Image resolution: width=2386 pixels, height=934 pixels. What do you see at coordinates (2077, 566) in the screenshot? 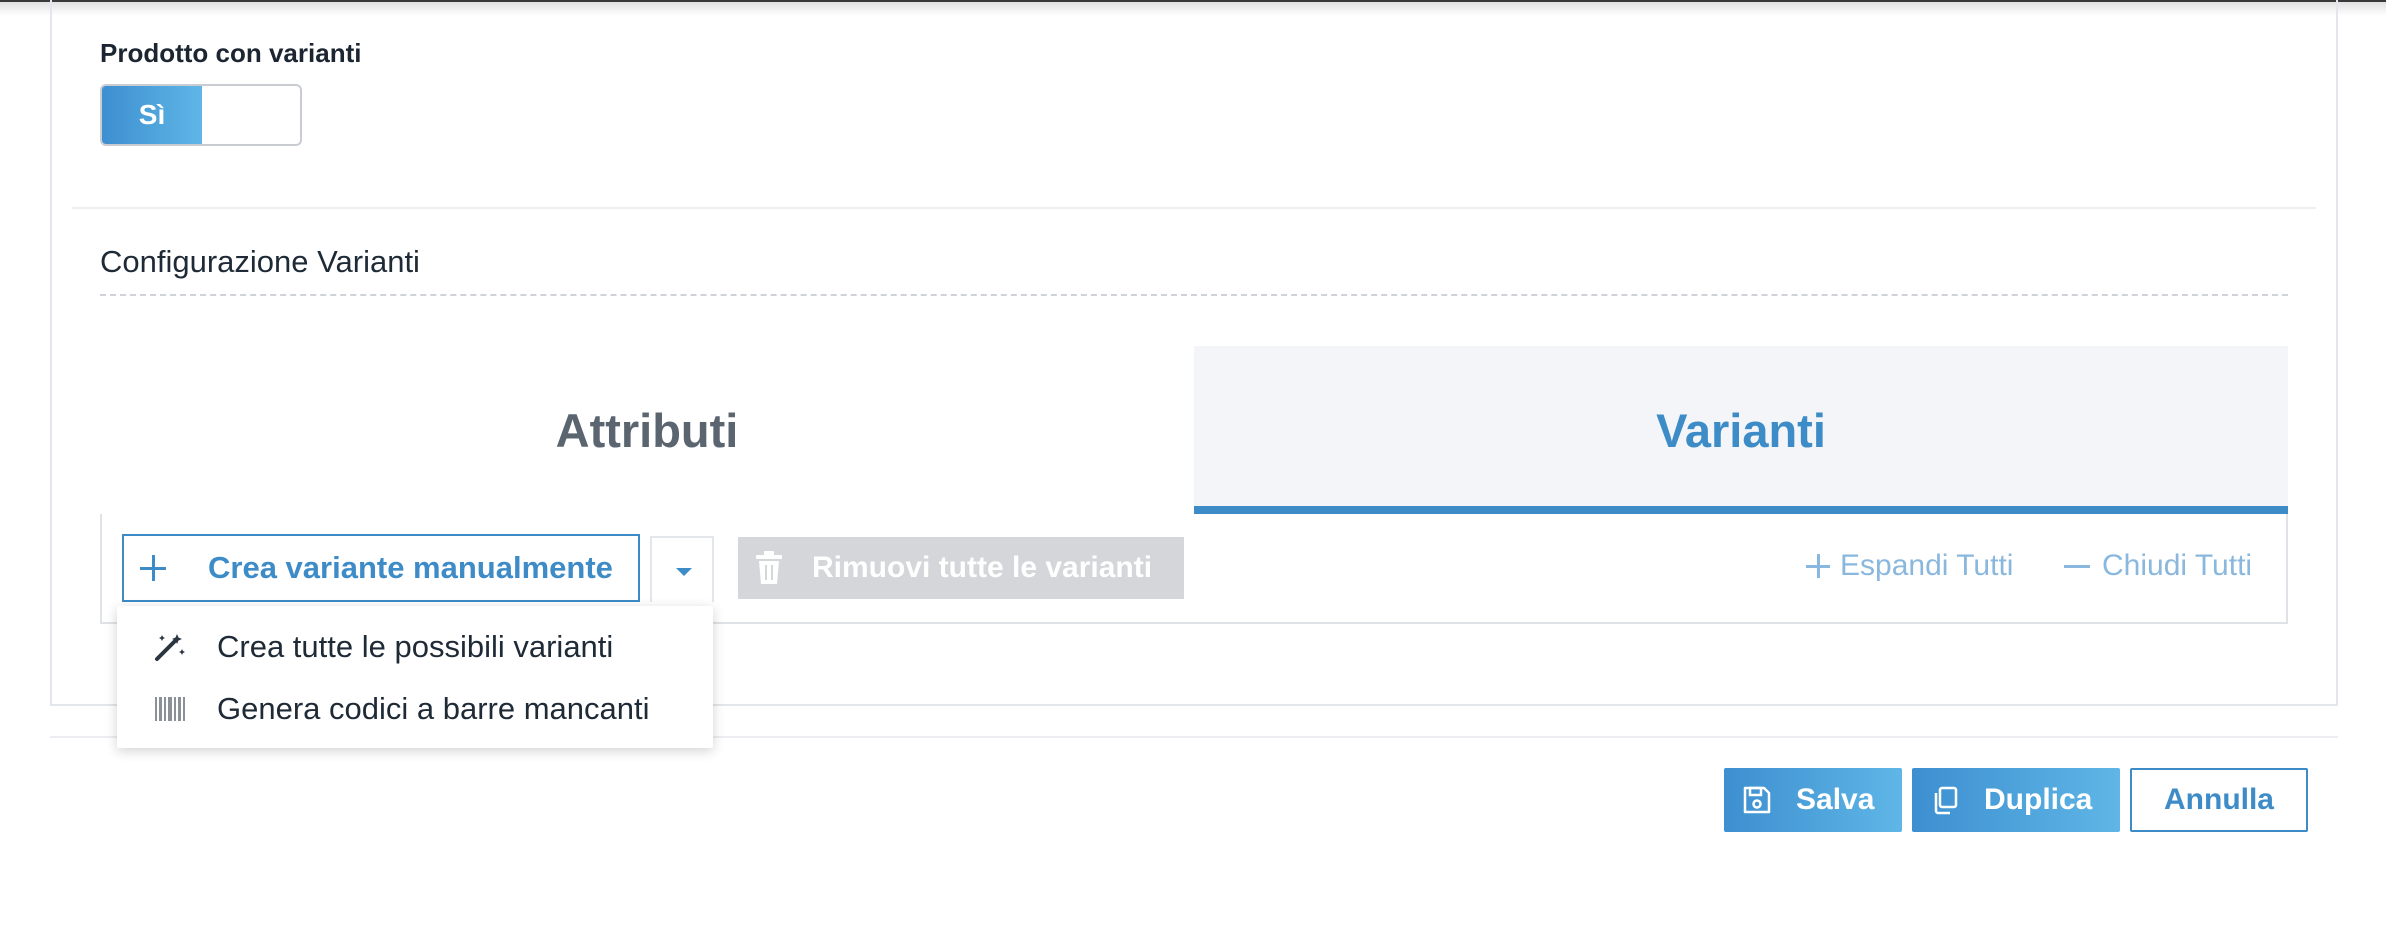
I see `minus-icon` at bounding box center [2077, 566].